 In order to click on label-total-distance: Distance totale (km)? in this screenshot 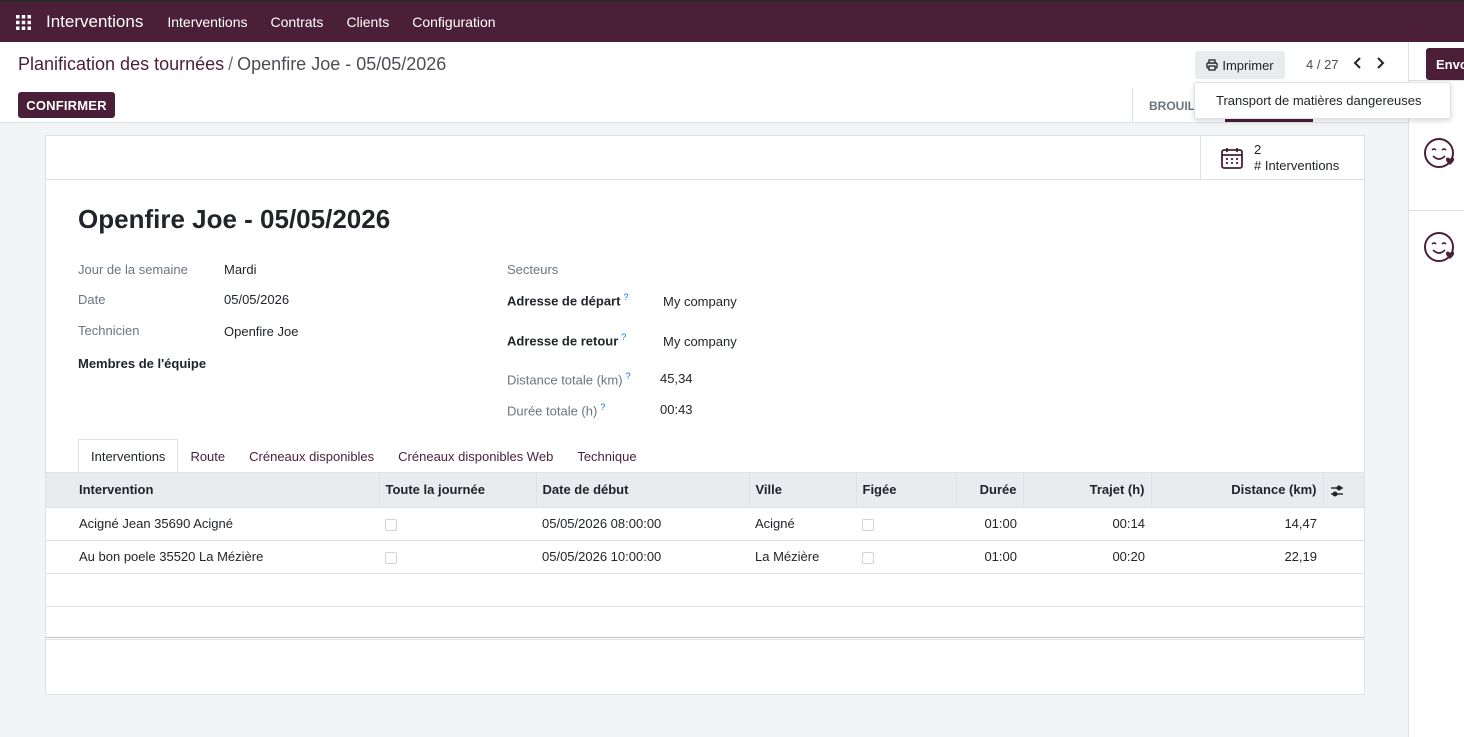, I will do `click(569, 379)`.